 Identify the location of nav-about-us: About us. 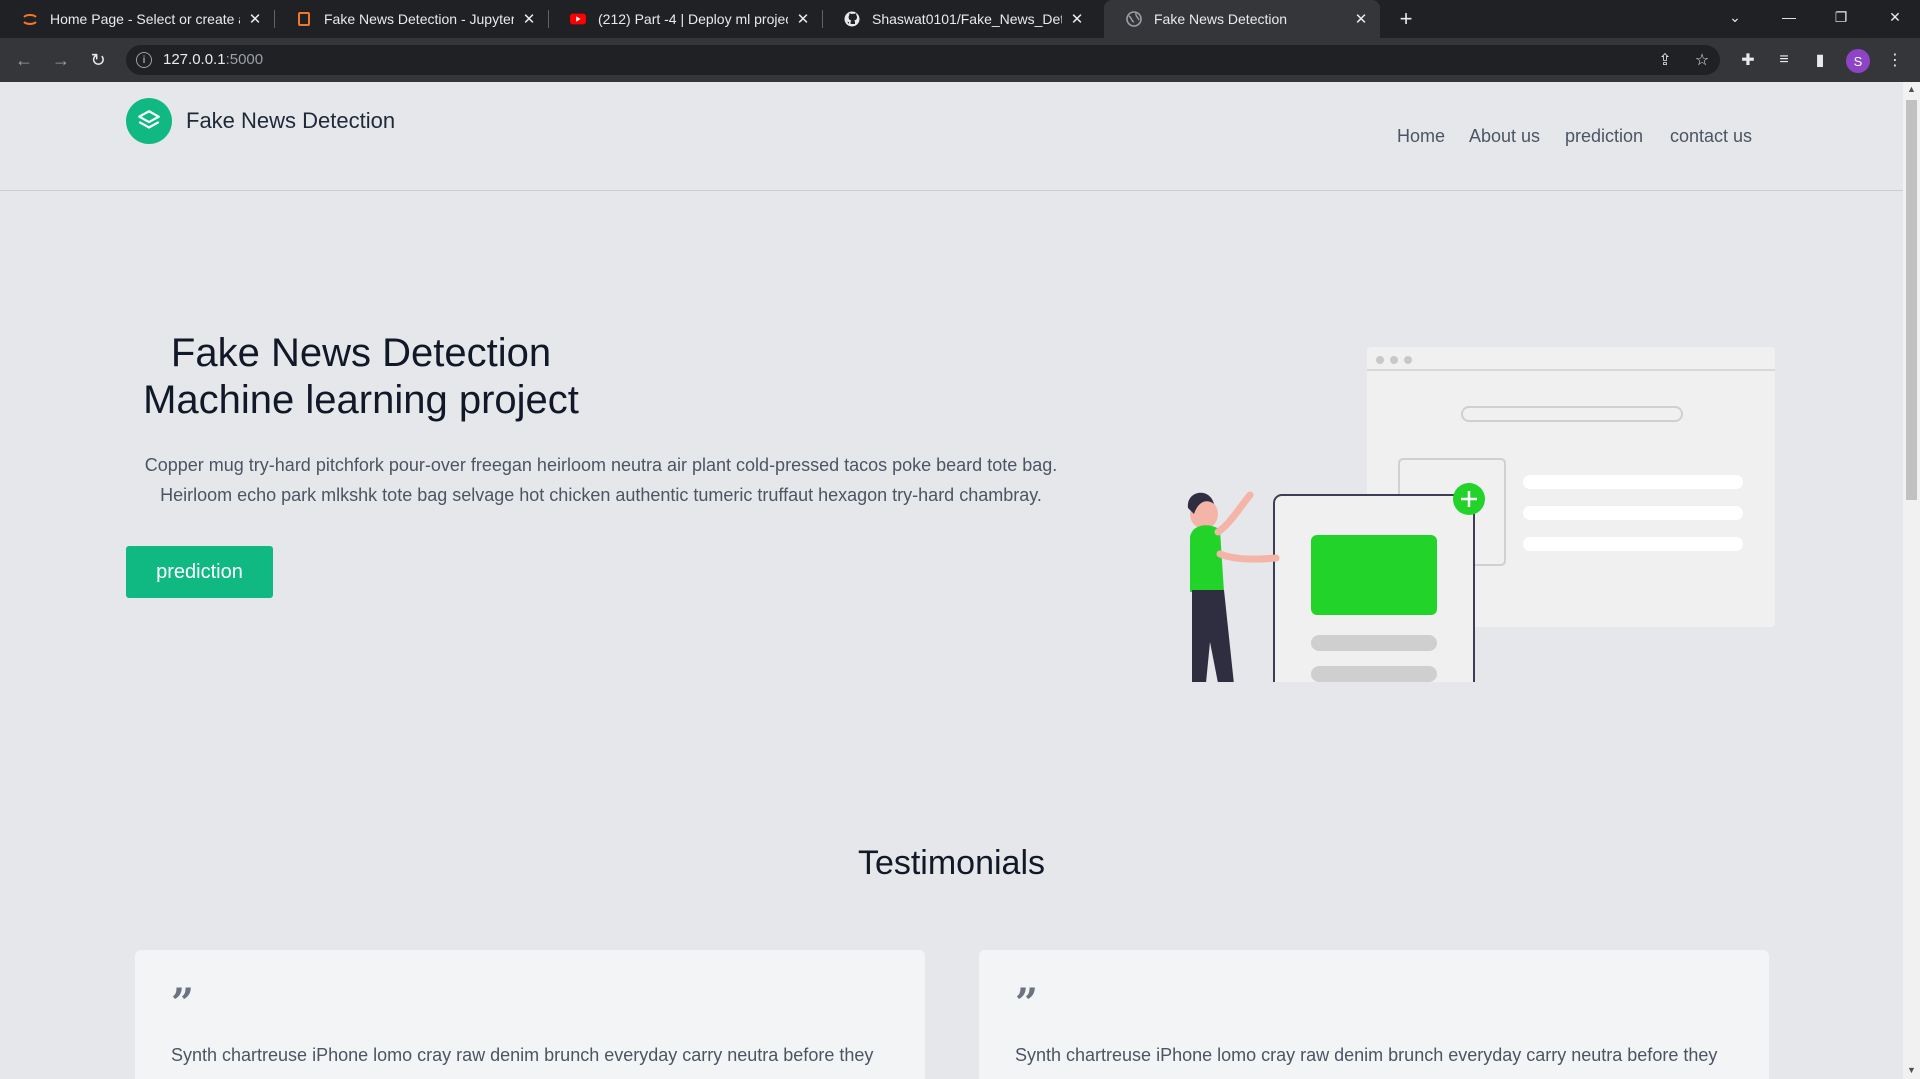
(1504, 136).